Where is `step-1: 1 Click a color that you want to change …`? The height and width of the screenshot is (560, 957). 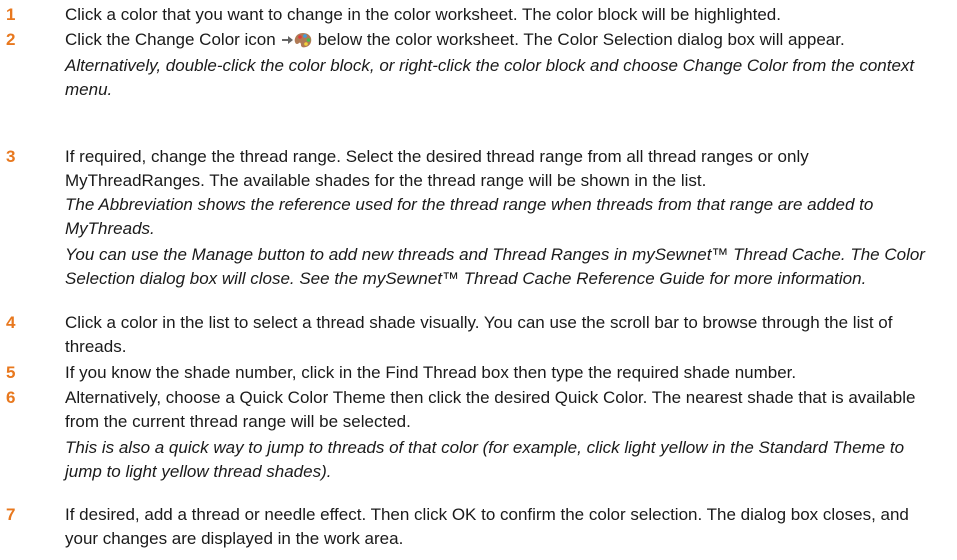
step-1: 1 Click a color that you want to change … is located at coordinates (478, 15).